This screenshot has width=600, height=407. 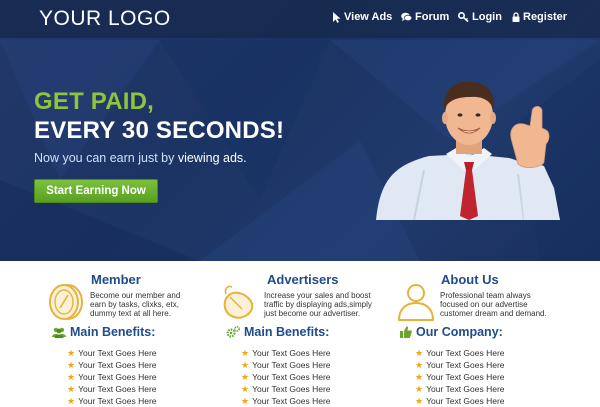 I want to click on people-icon, so click(x=59, y=332).